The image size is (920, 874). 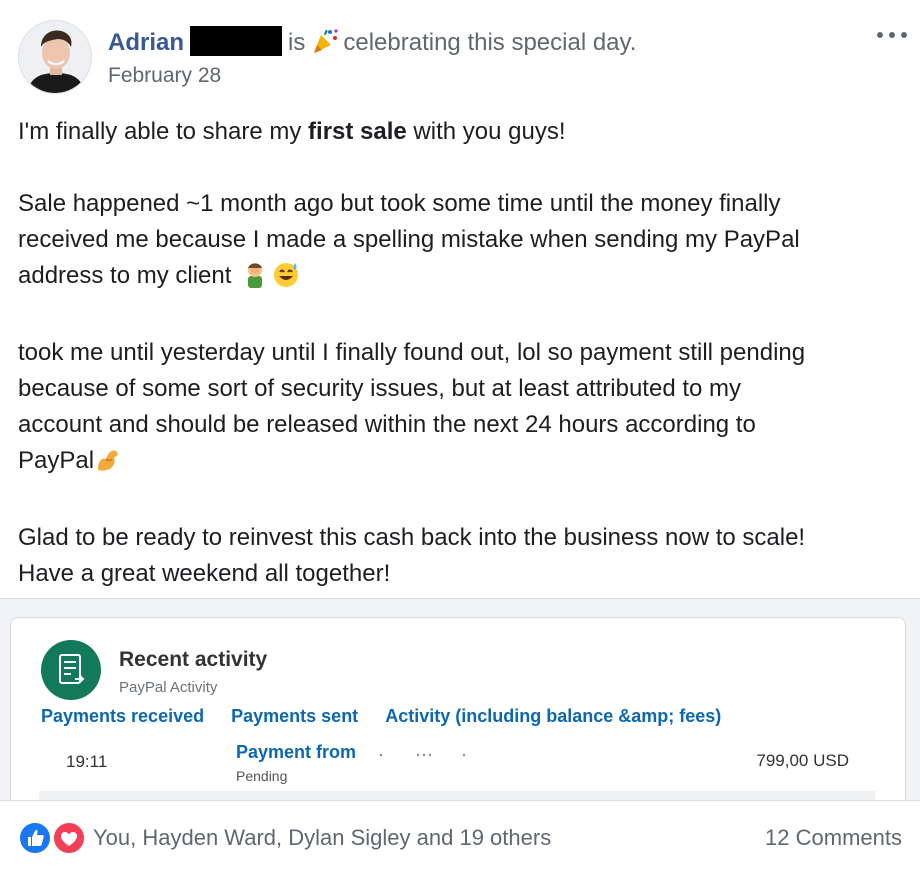 What do you see at coordinates (457, 795) in the screenshot?
I see `row-separator` at bounding box center [457, 795].